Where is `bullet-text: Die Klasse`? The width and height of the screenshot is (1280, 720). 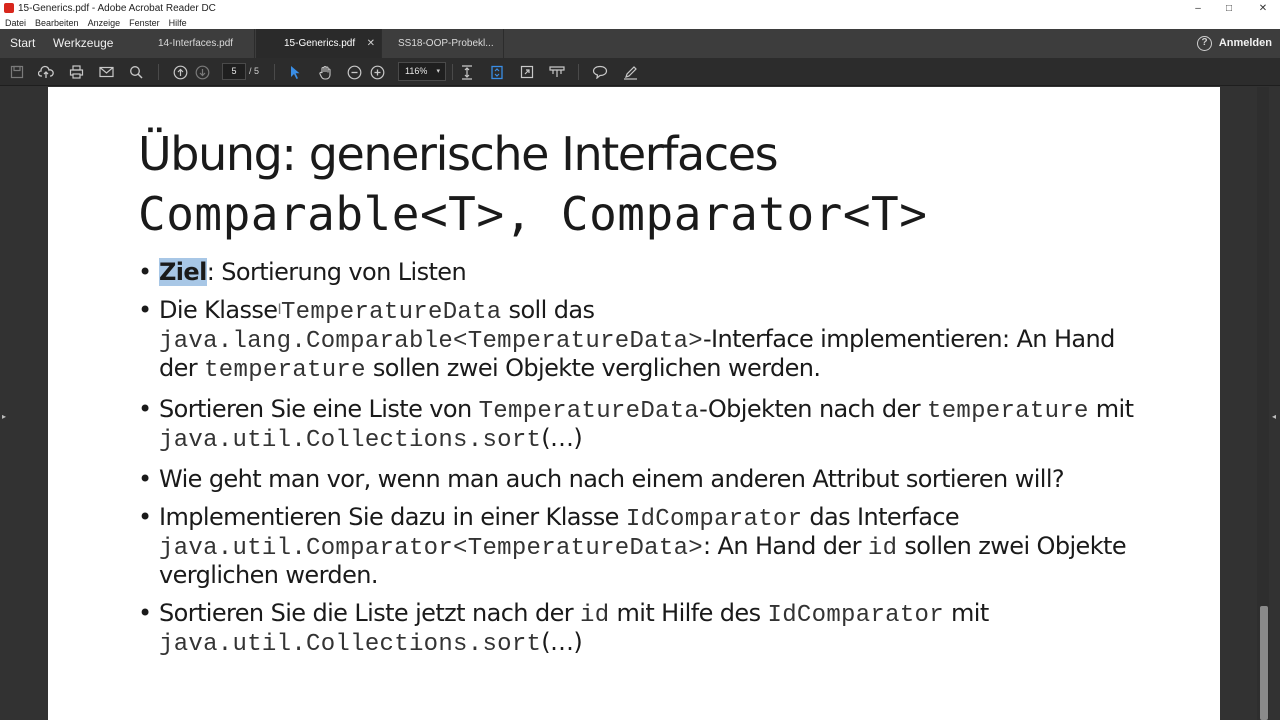
bullet-text: Die Klasse is located at coordinates (218, 310).